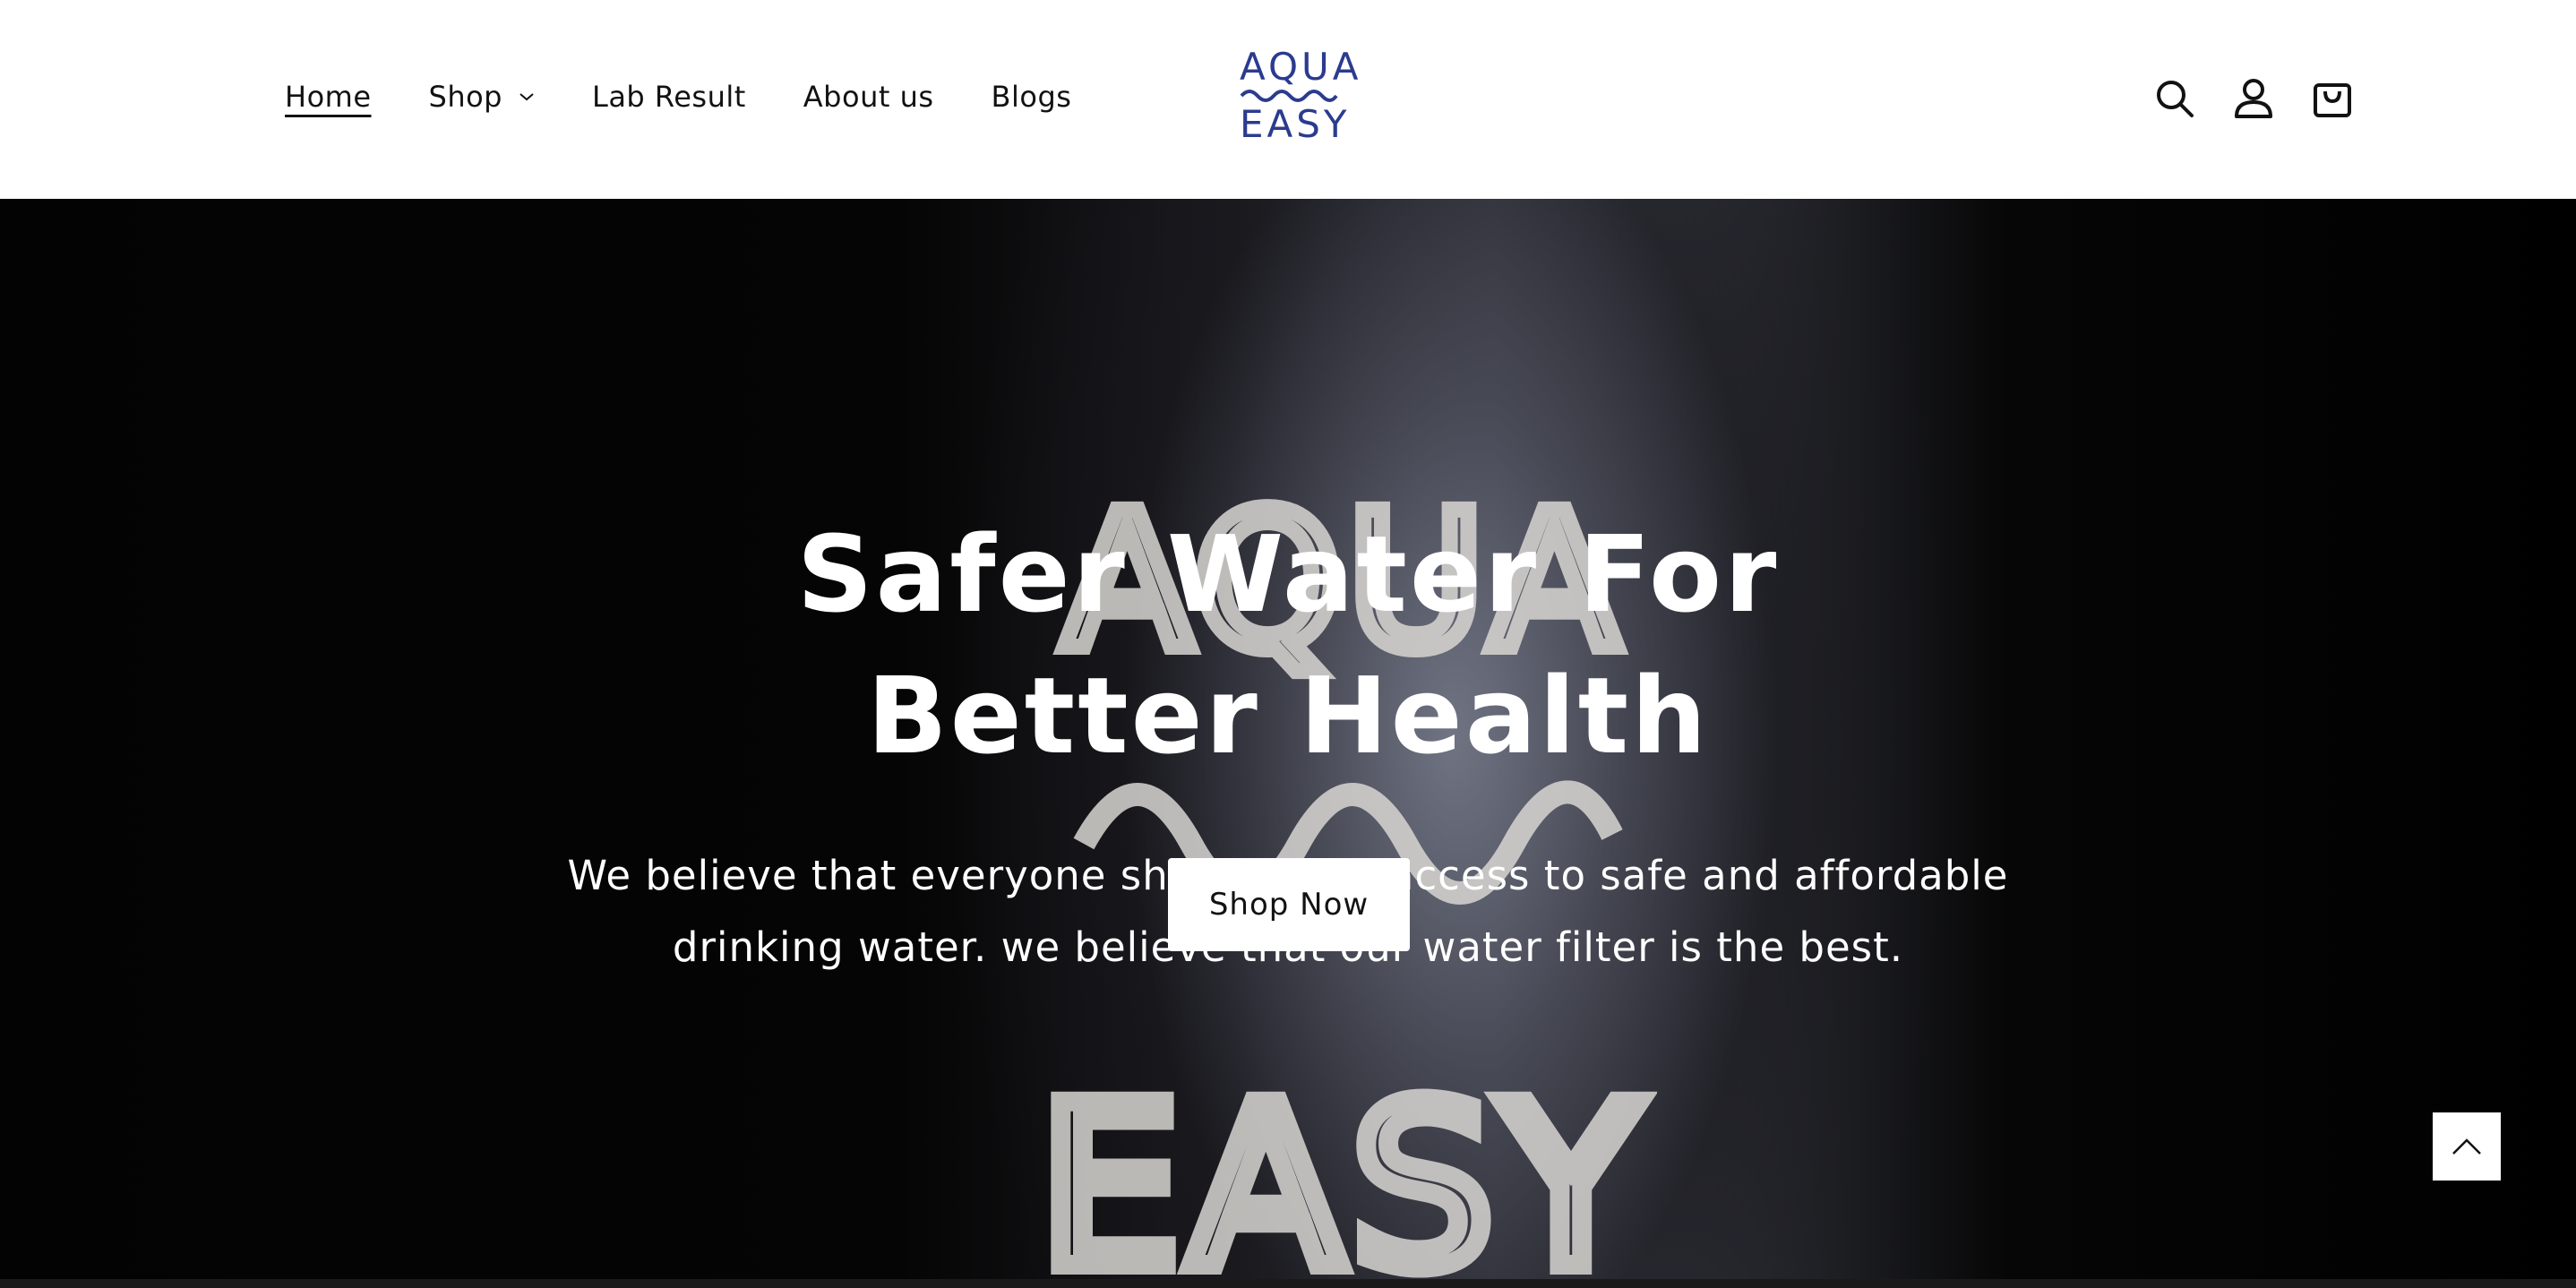  What do you see at coordinates (2332, 98) in the screenshot?
I see `cart-icon` at bounding box center [2332, 98].